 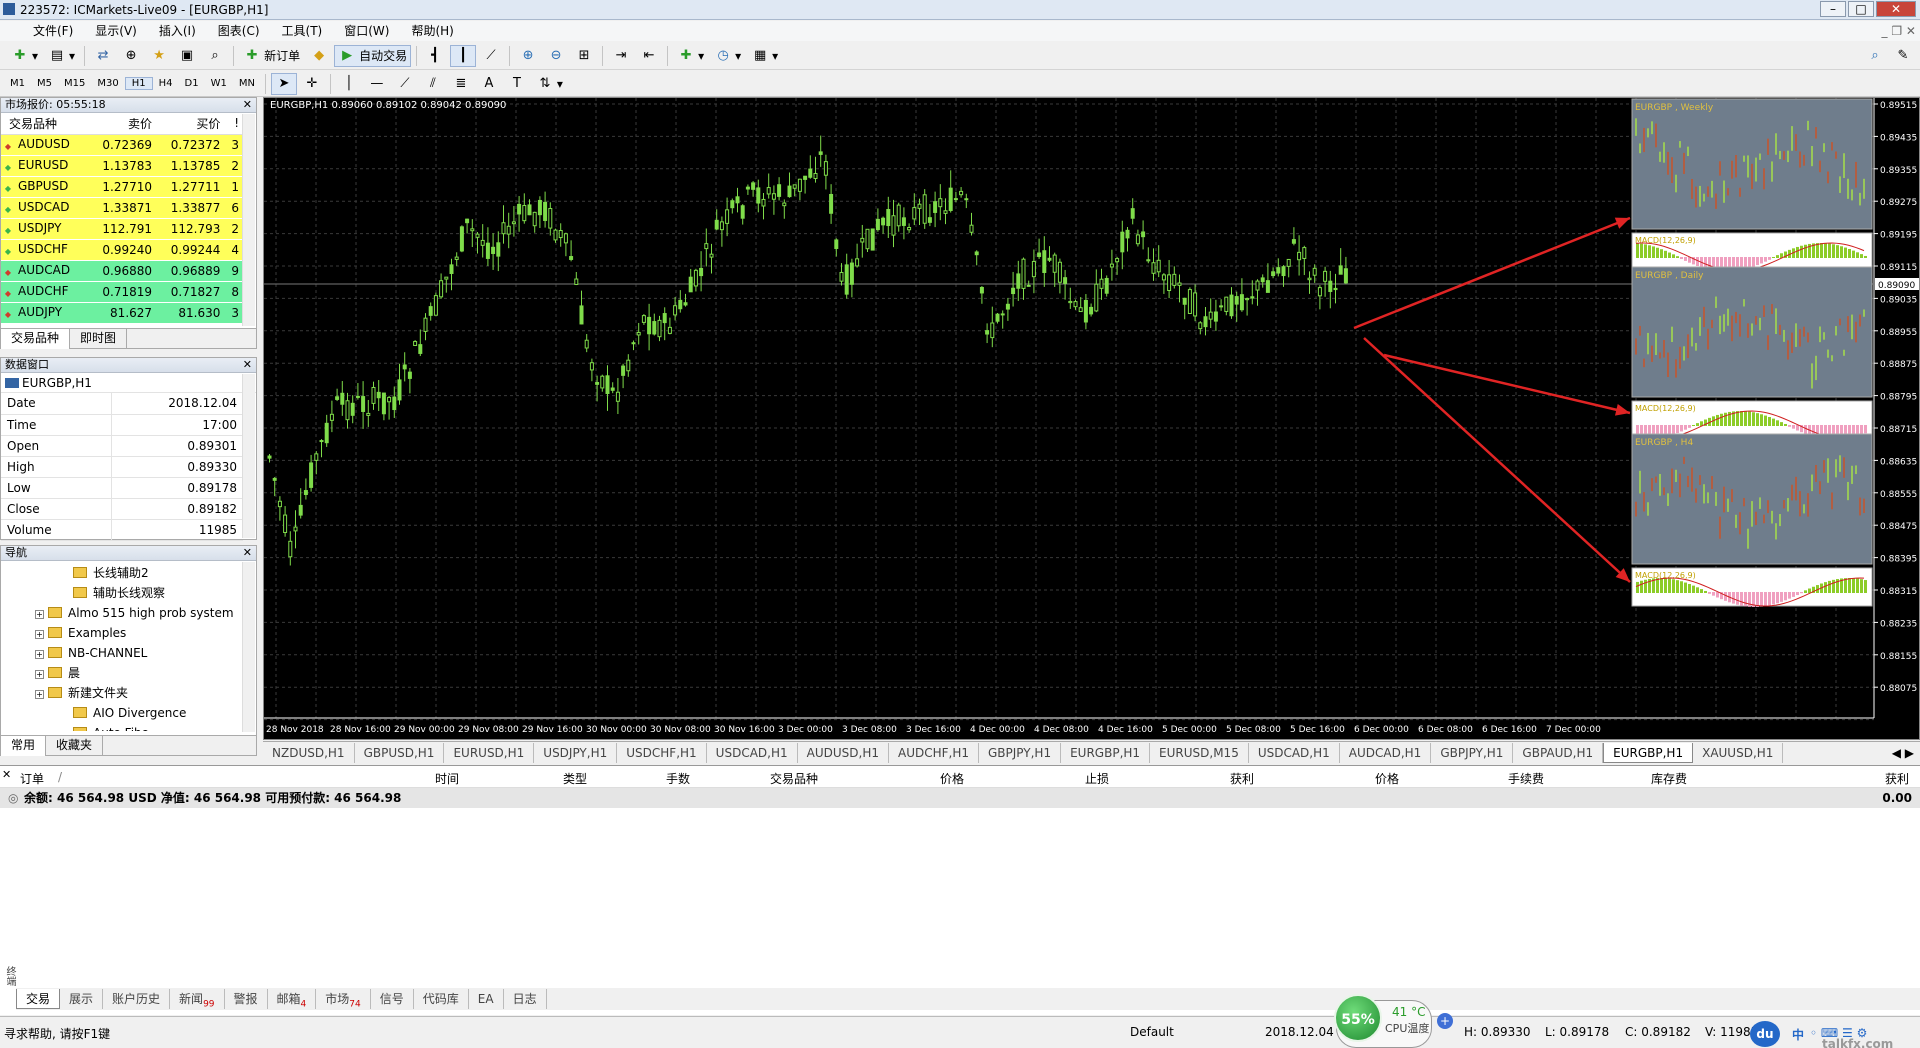 What do you see at coordinates (128, 613) in the screenshot?
I see `navigator-item: + Almo 515 high prob system` at bounding box center [128, 613].